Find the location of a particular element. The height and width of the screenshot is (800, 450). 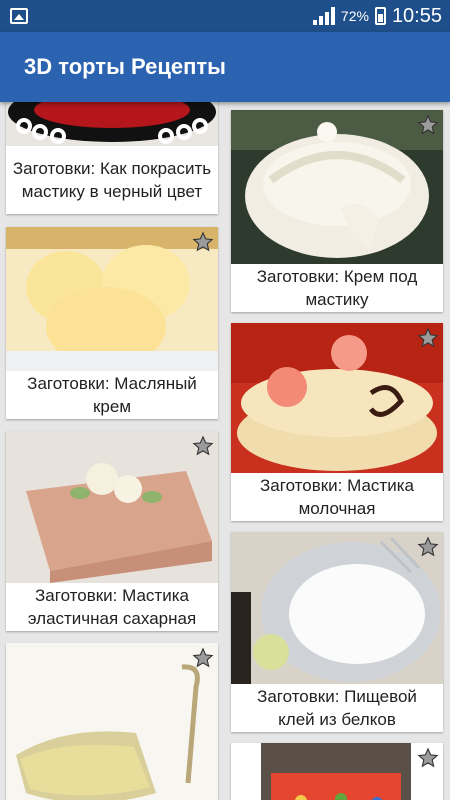

recipe-card-milk-fondant: Заготовки: Мастика молочная is located at coordinates (337, 422).